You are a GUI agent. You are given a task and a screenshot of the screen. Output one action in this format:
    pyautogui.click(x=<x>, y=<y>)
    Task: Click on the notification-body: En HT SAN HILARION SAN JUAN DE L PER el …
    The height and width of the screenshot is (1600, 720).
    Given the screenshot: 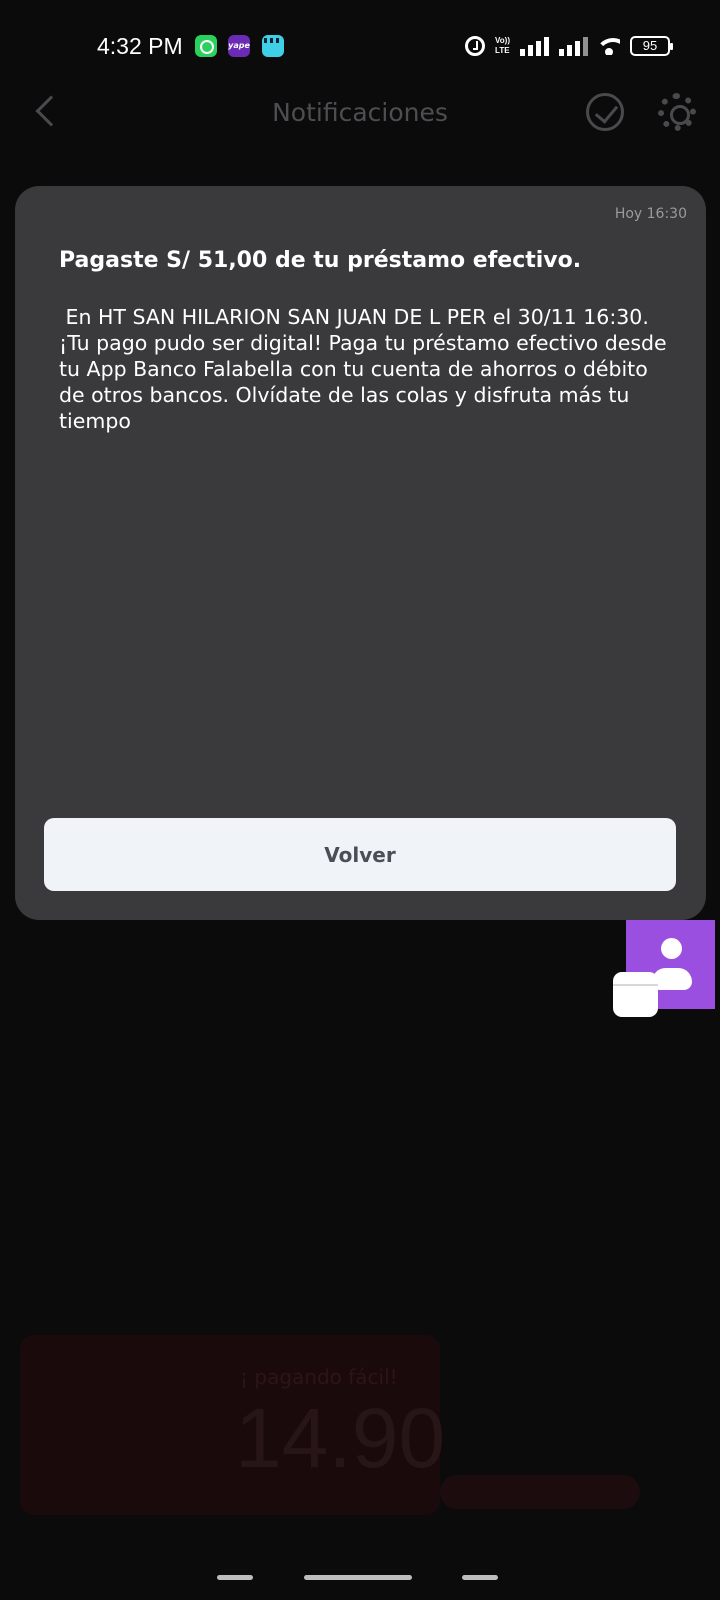 What is the action you would take?
    pyautogui.click(x=366, y=369)
    